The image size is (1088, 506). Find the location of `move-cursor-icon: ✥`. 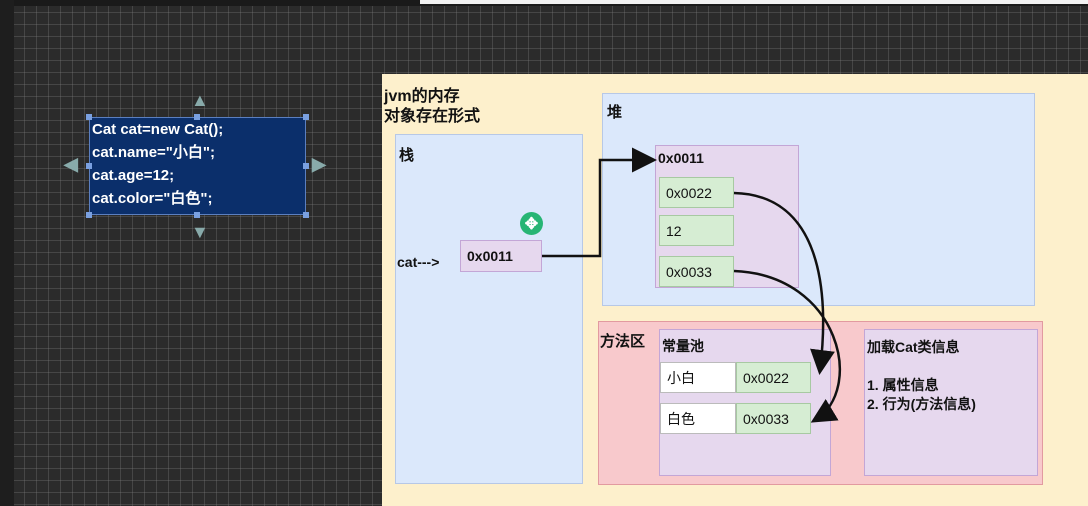

move-cursor-icon: ✥ is located at coordinates (531, 223).